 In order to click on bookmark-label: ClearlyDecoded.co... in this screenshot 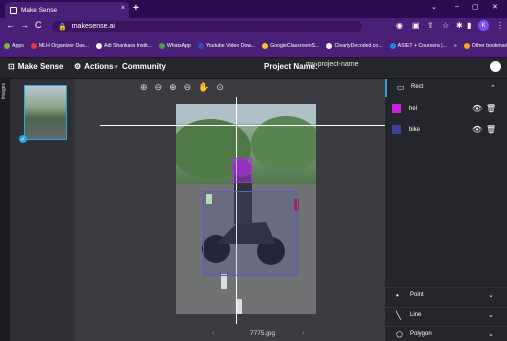, I will do `click(358, 45)`.